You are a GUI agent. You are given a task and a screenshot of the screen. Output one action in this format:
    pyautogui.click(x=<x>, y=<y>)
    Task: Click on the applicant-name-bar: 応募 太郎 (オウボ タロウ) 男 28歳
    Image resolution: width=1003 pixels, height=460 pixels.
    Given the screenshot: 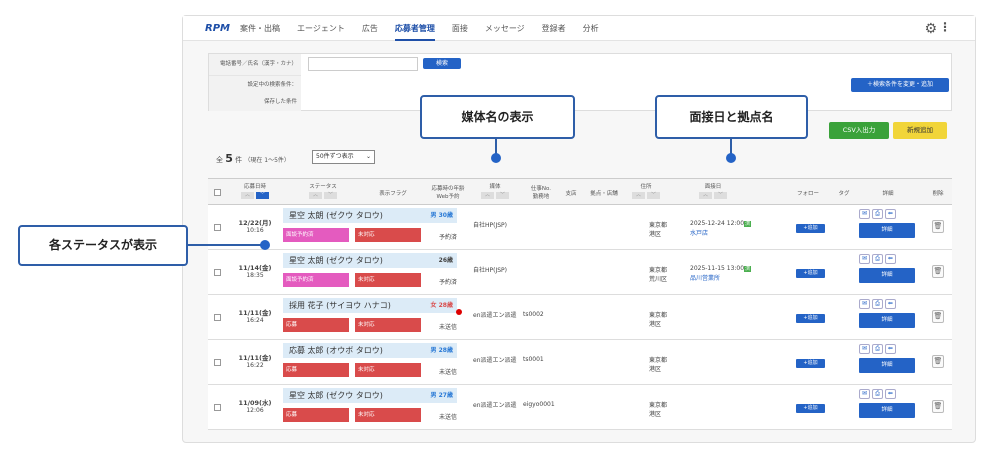 What is the action you would take?
    pyautogui.click(x=370, y=350)
    